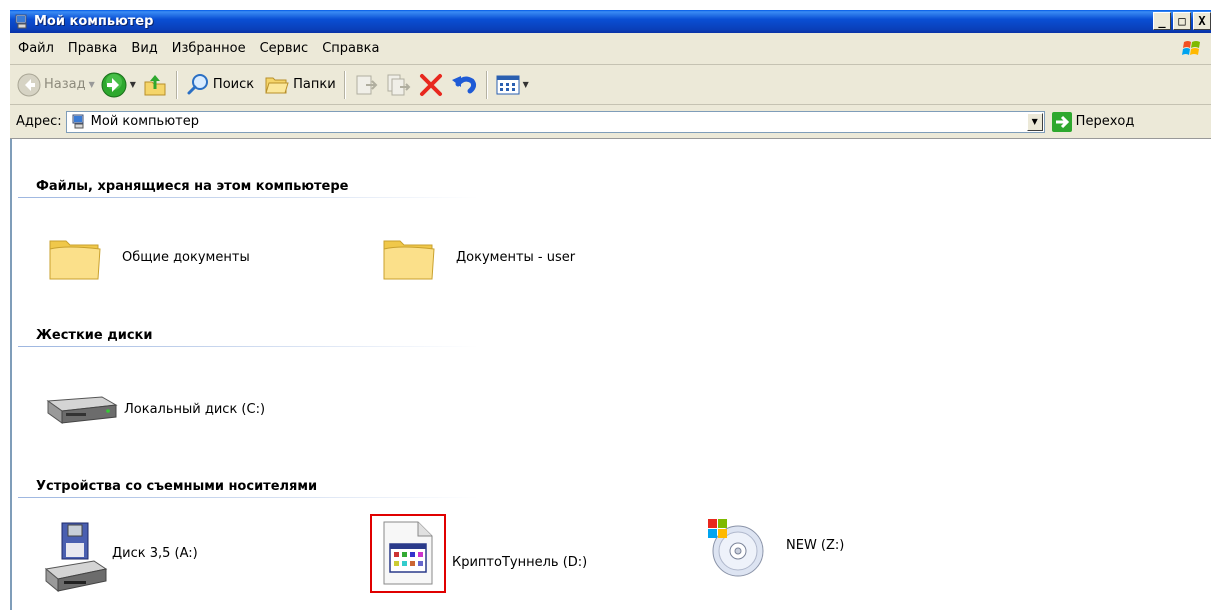 The image size is (1211, 610). Describe the element at coordinates (209, 48) in the screenshot. I see `menu-favorites: Избранное` at that location.